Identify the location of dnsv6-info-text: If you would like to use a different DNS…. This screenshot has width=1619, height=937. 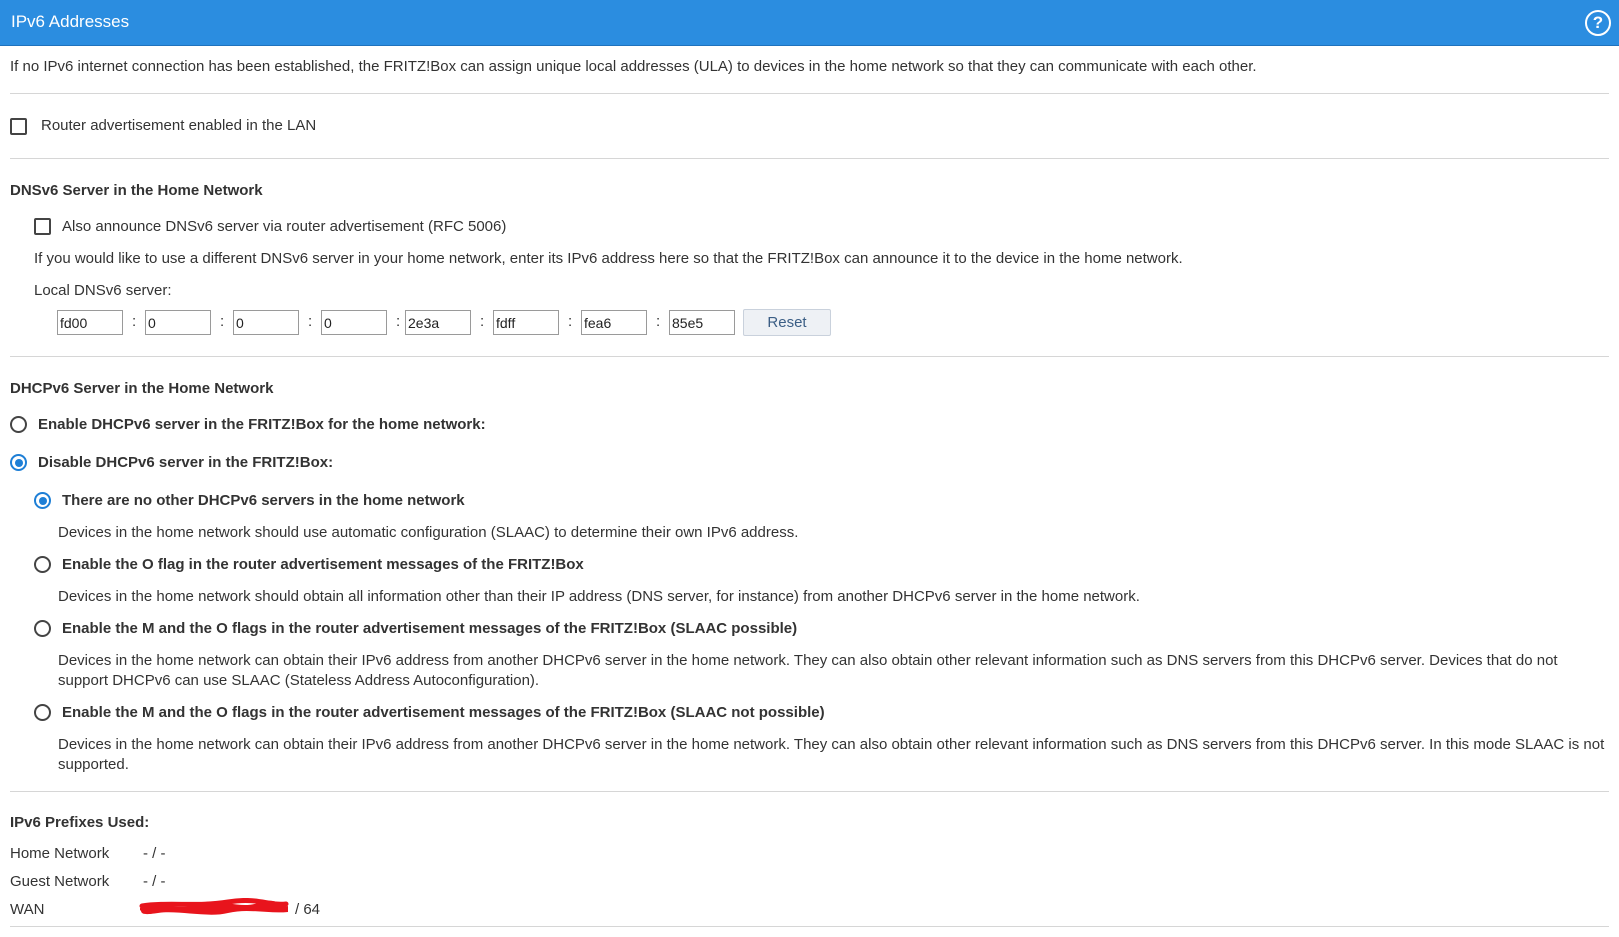
(608, 258).